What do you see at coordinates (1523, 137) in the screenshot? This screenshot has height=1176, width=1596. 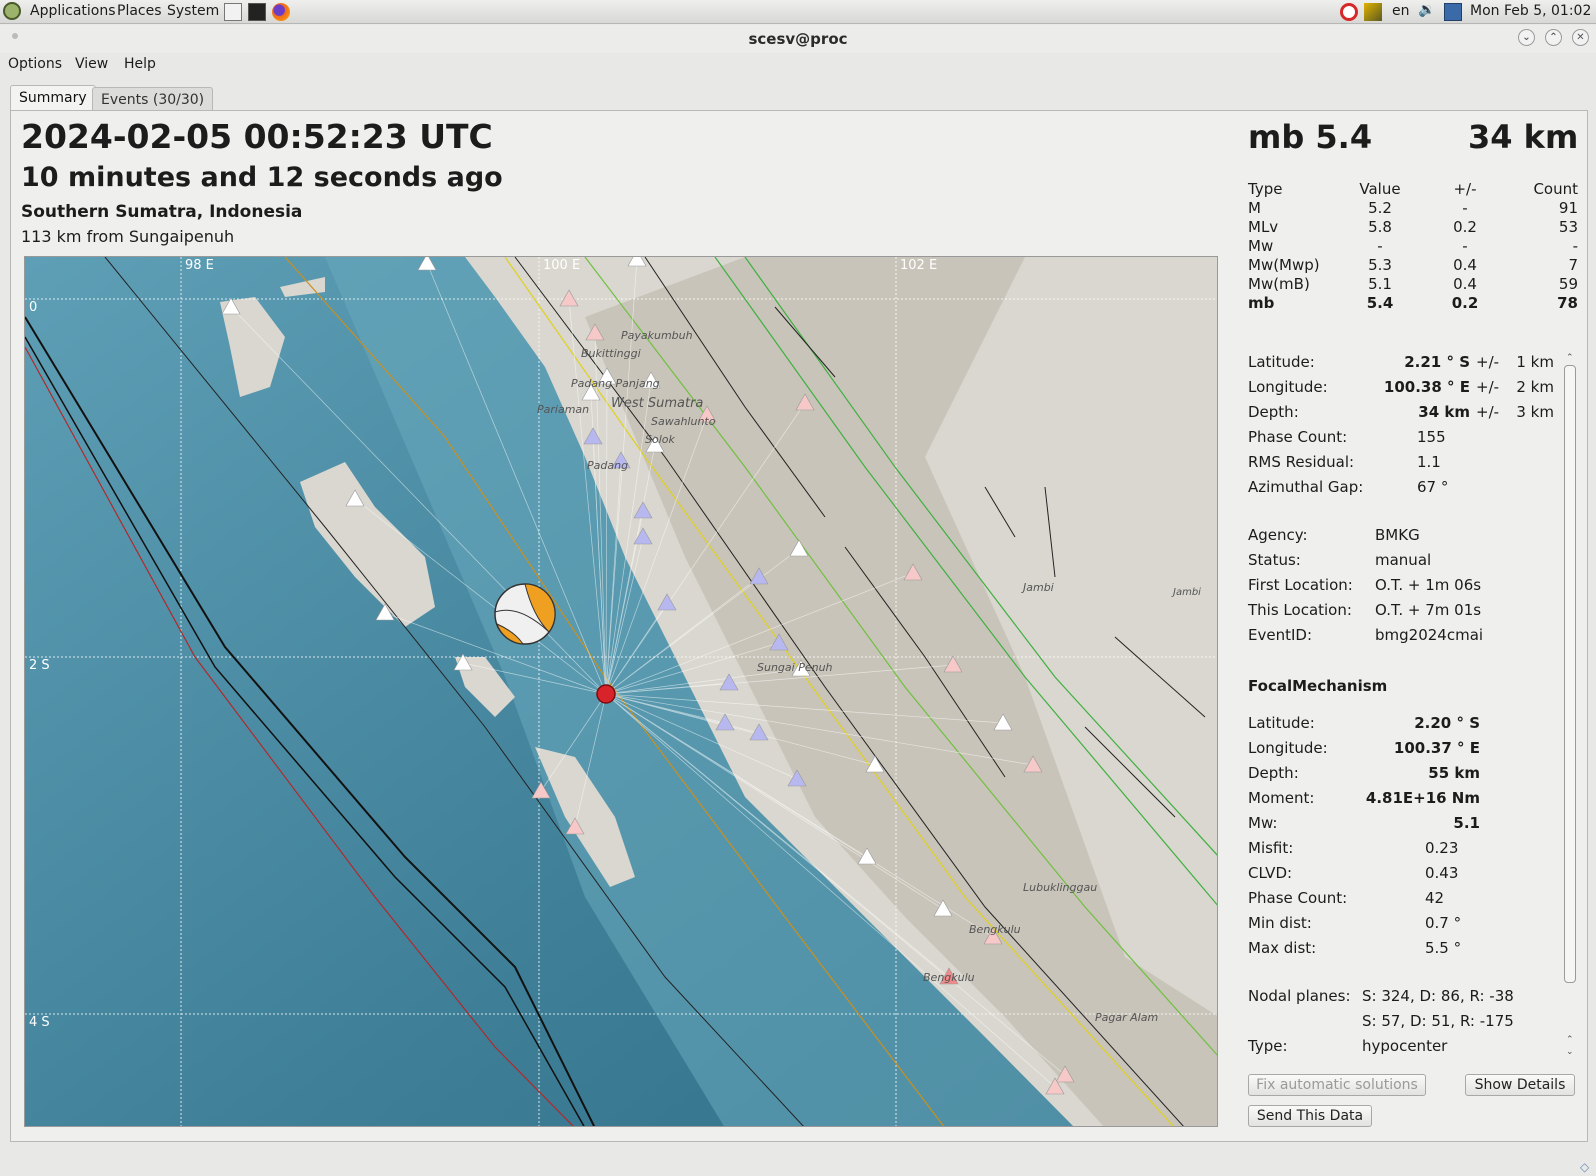 I see `depth-headline: 34 km` at bounding box center [1523, 137].